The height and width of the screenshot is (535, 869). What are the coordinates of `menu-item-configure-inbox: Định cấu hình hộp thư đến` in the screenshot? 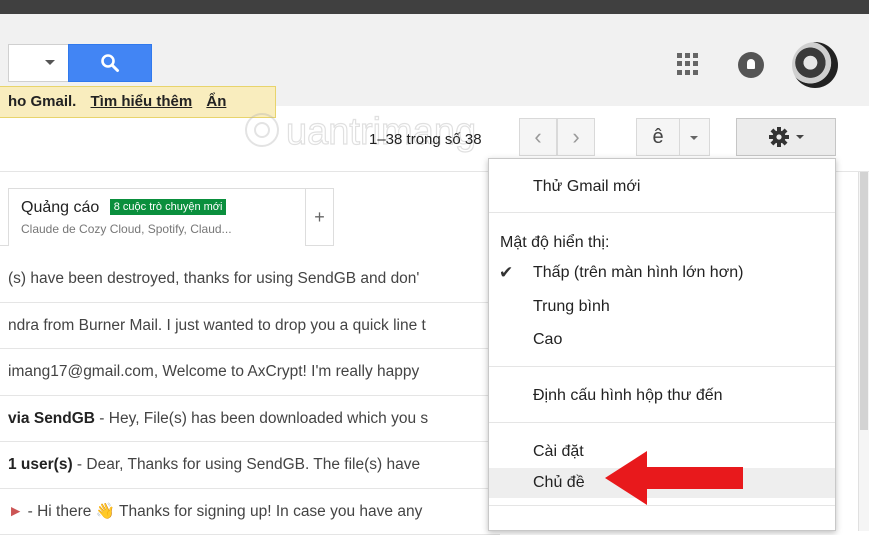 It's located at (662, 396).